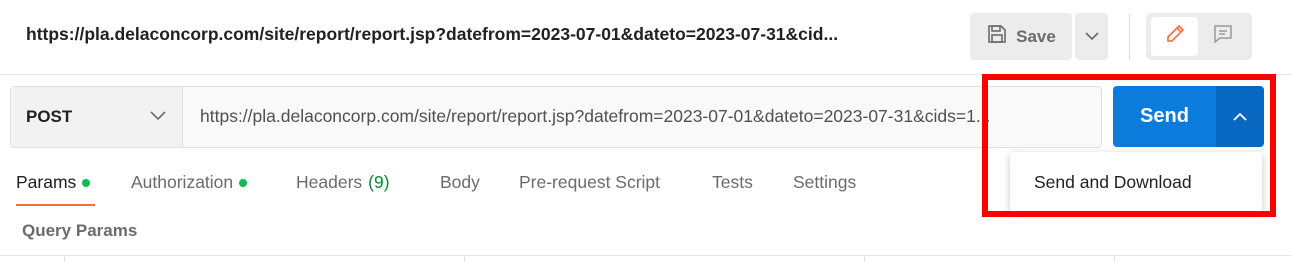 This screenshot has width=1292, height=262. I want to click on tab-body: Body, so click(460, 182).